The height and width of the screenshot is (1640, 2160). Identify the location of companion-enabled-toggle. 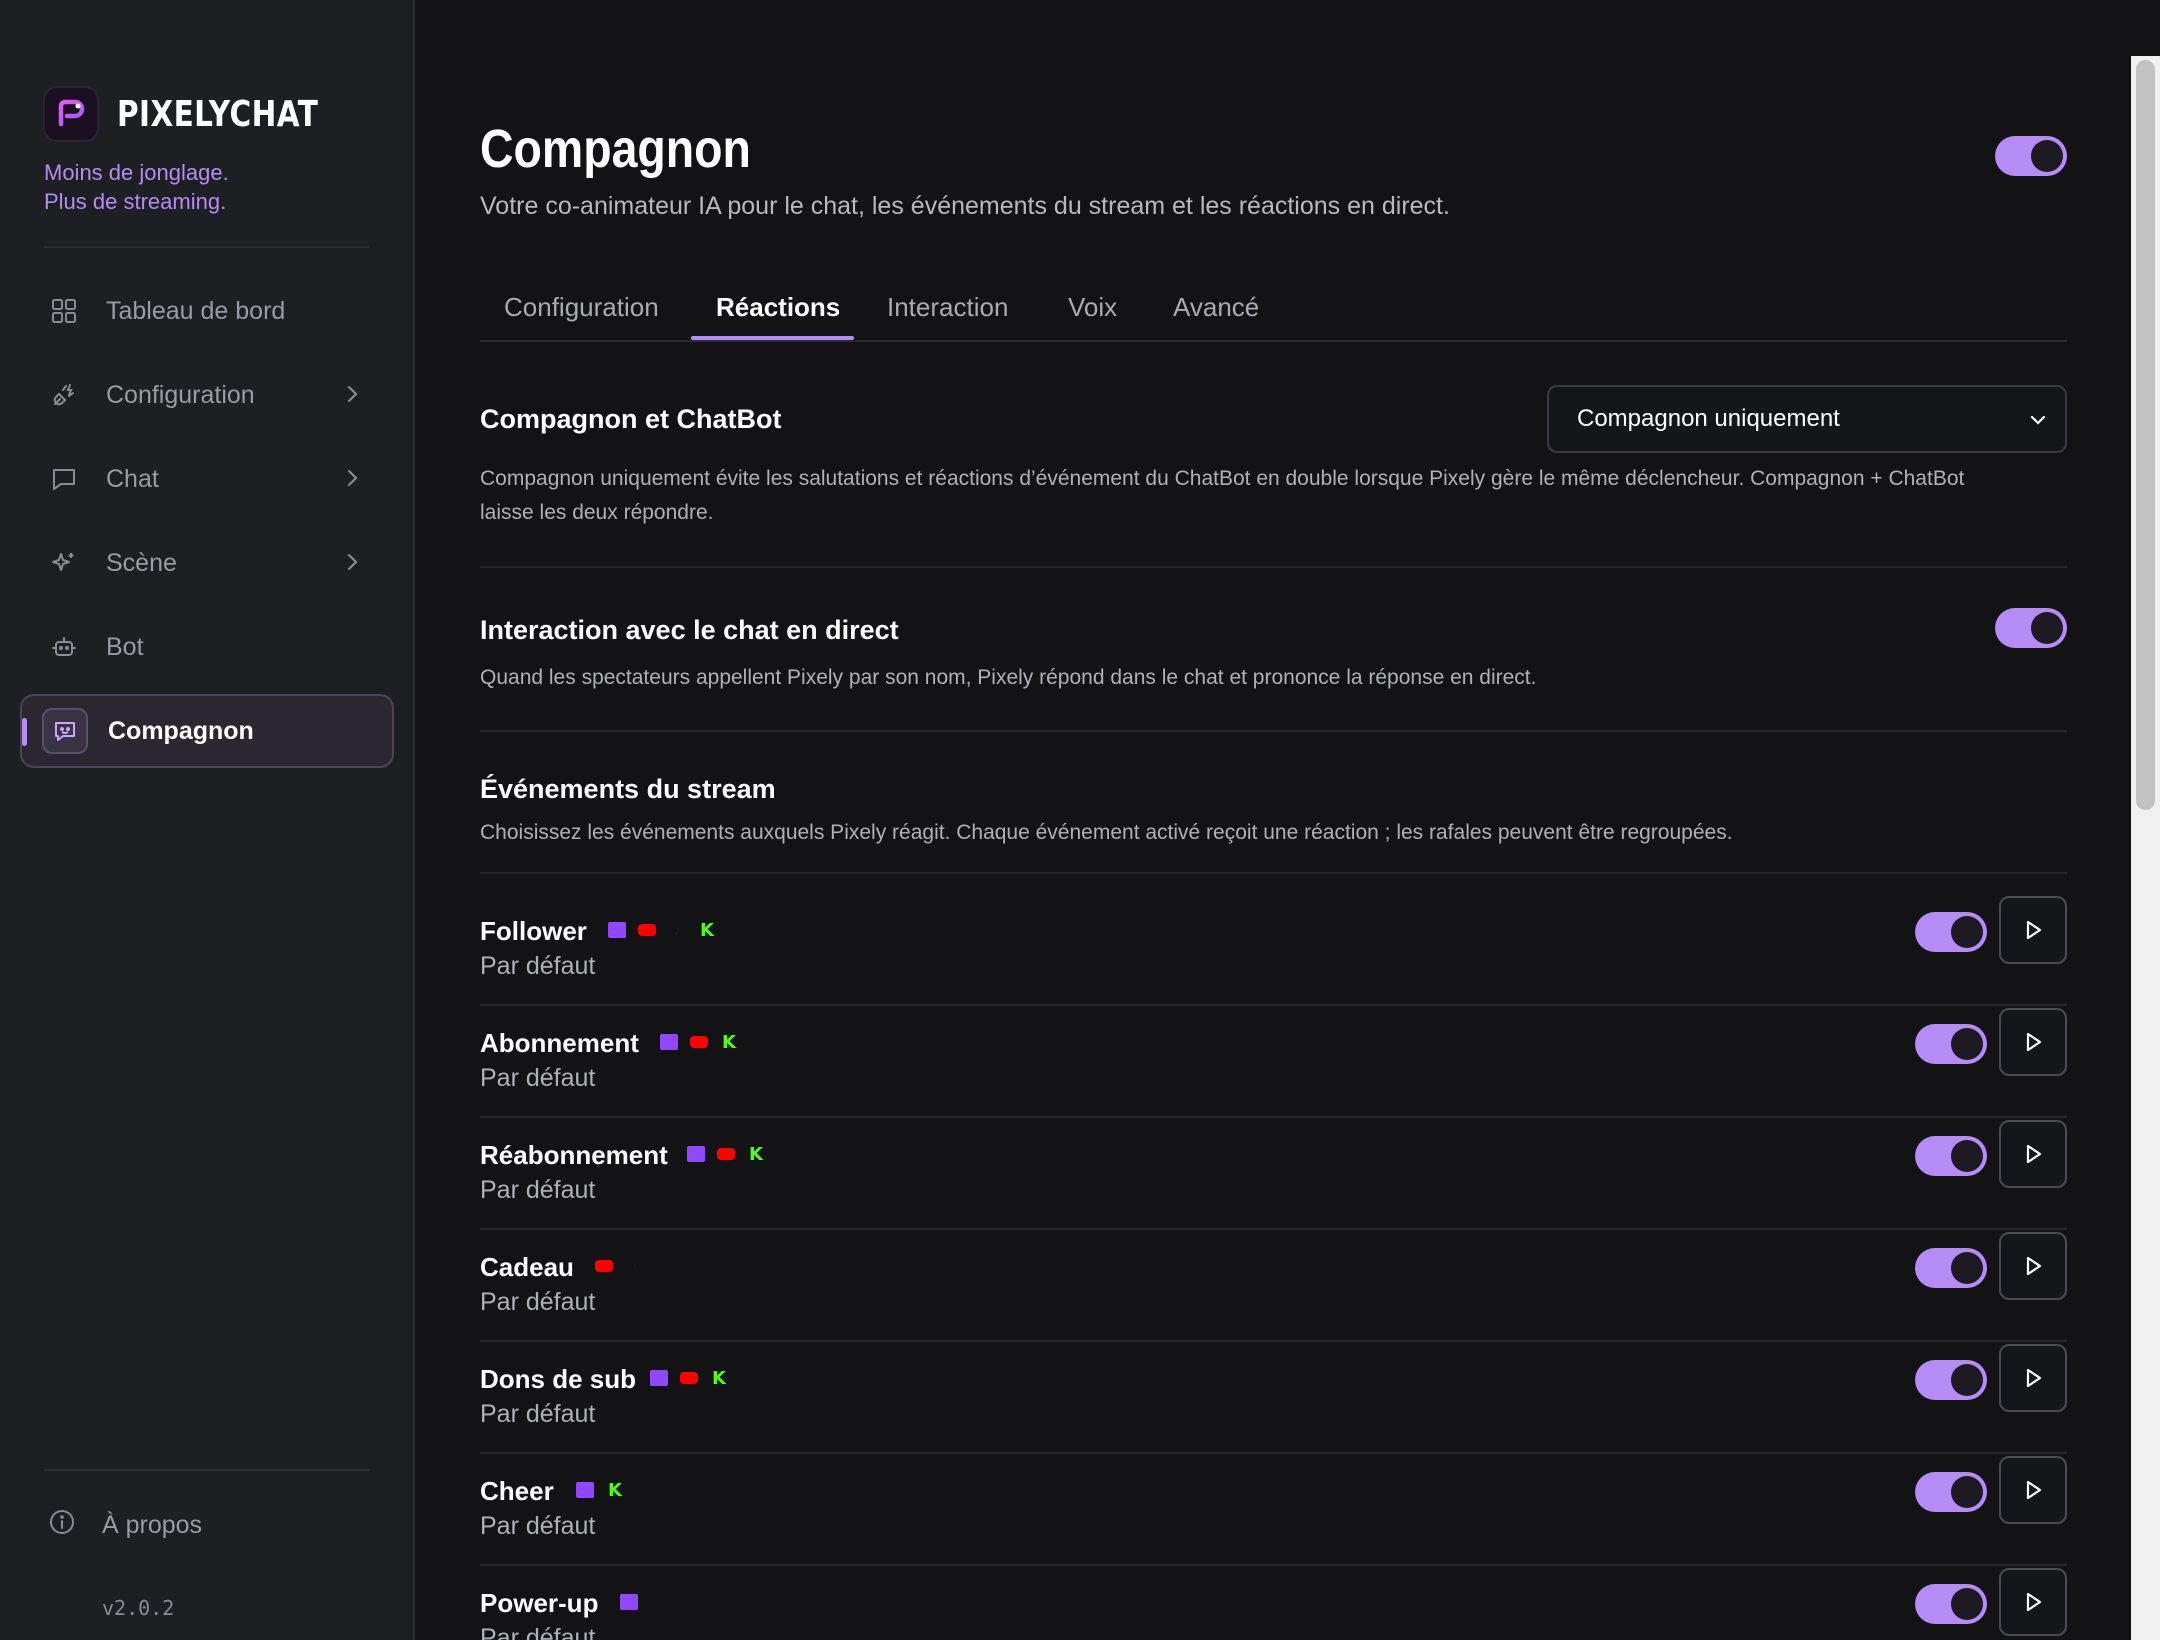
(2031, 156).